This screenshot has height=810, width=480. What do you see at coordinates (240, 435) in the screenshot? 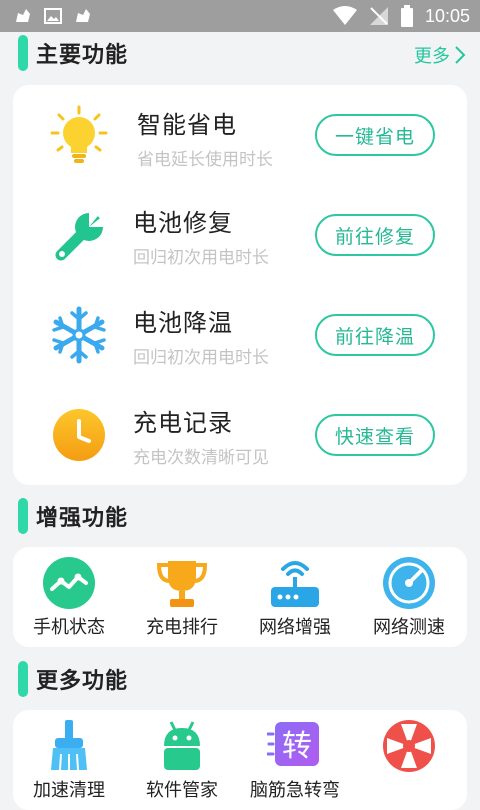
I see `feature-row-charge-record: 充电记录 充电次数清晰可见 快速查看` at bounding box center [240, 435].